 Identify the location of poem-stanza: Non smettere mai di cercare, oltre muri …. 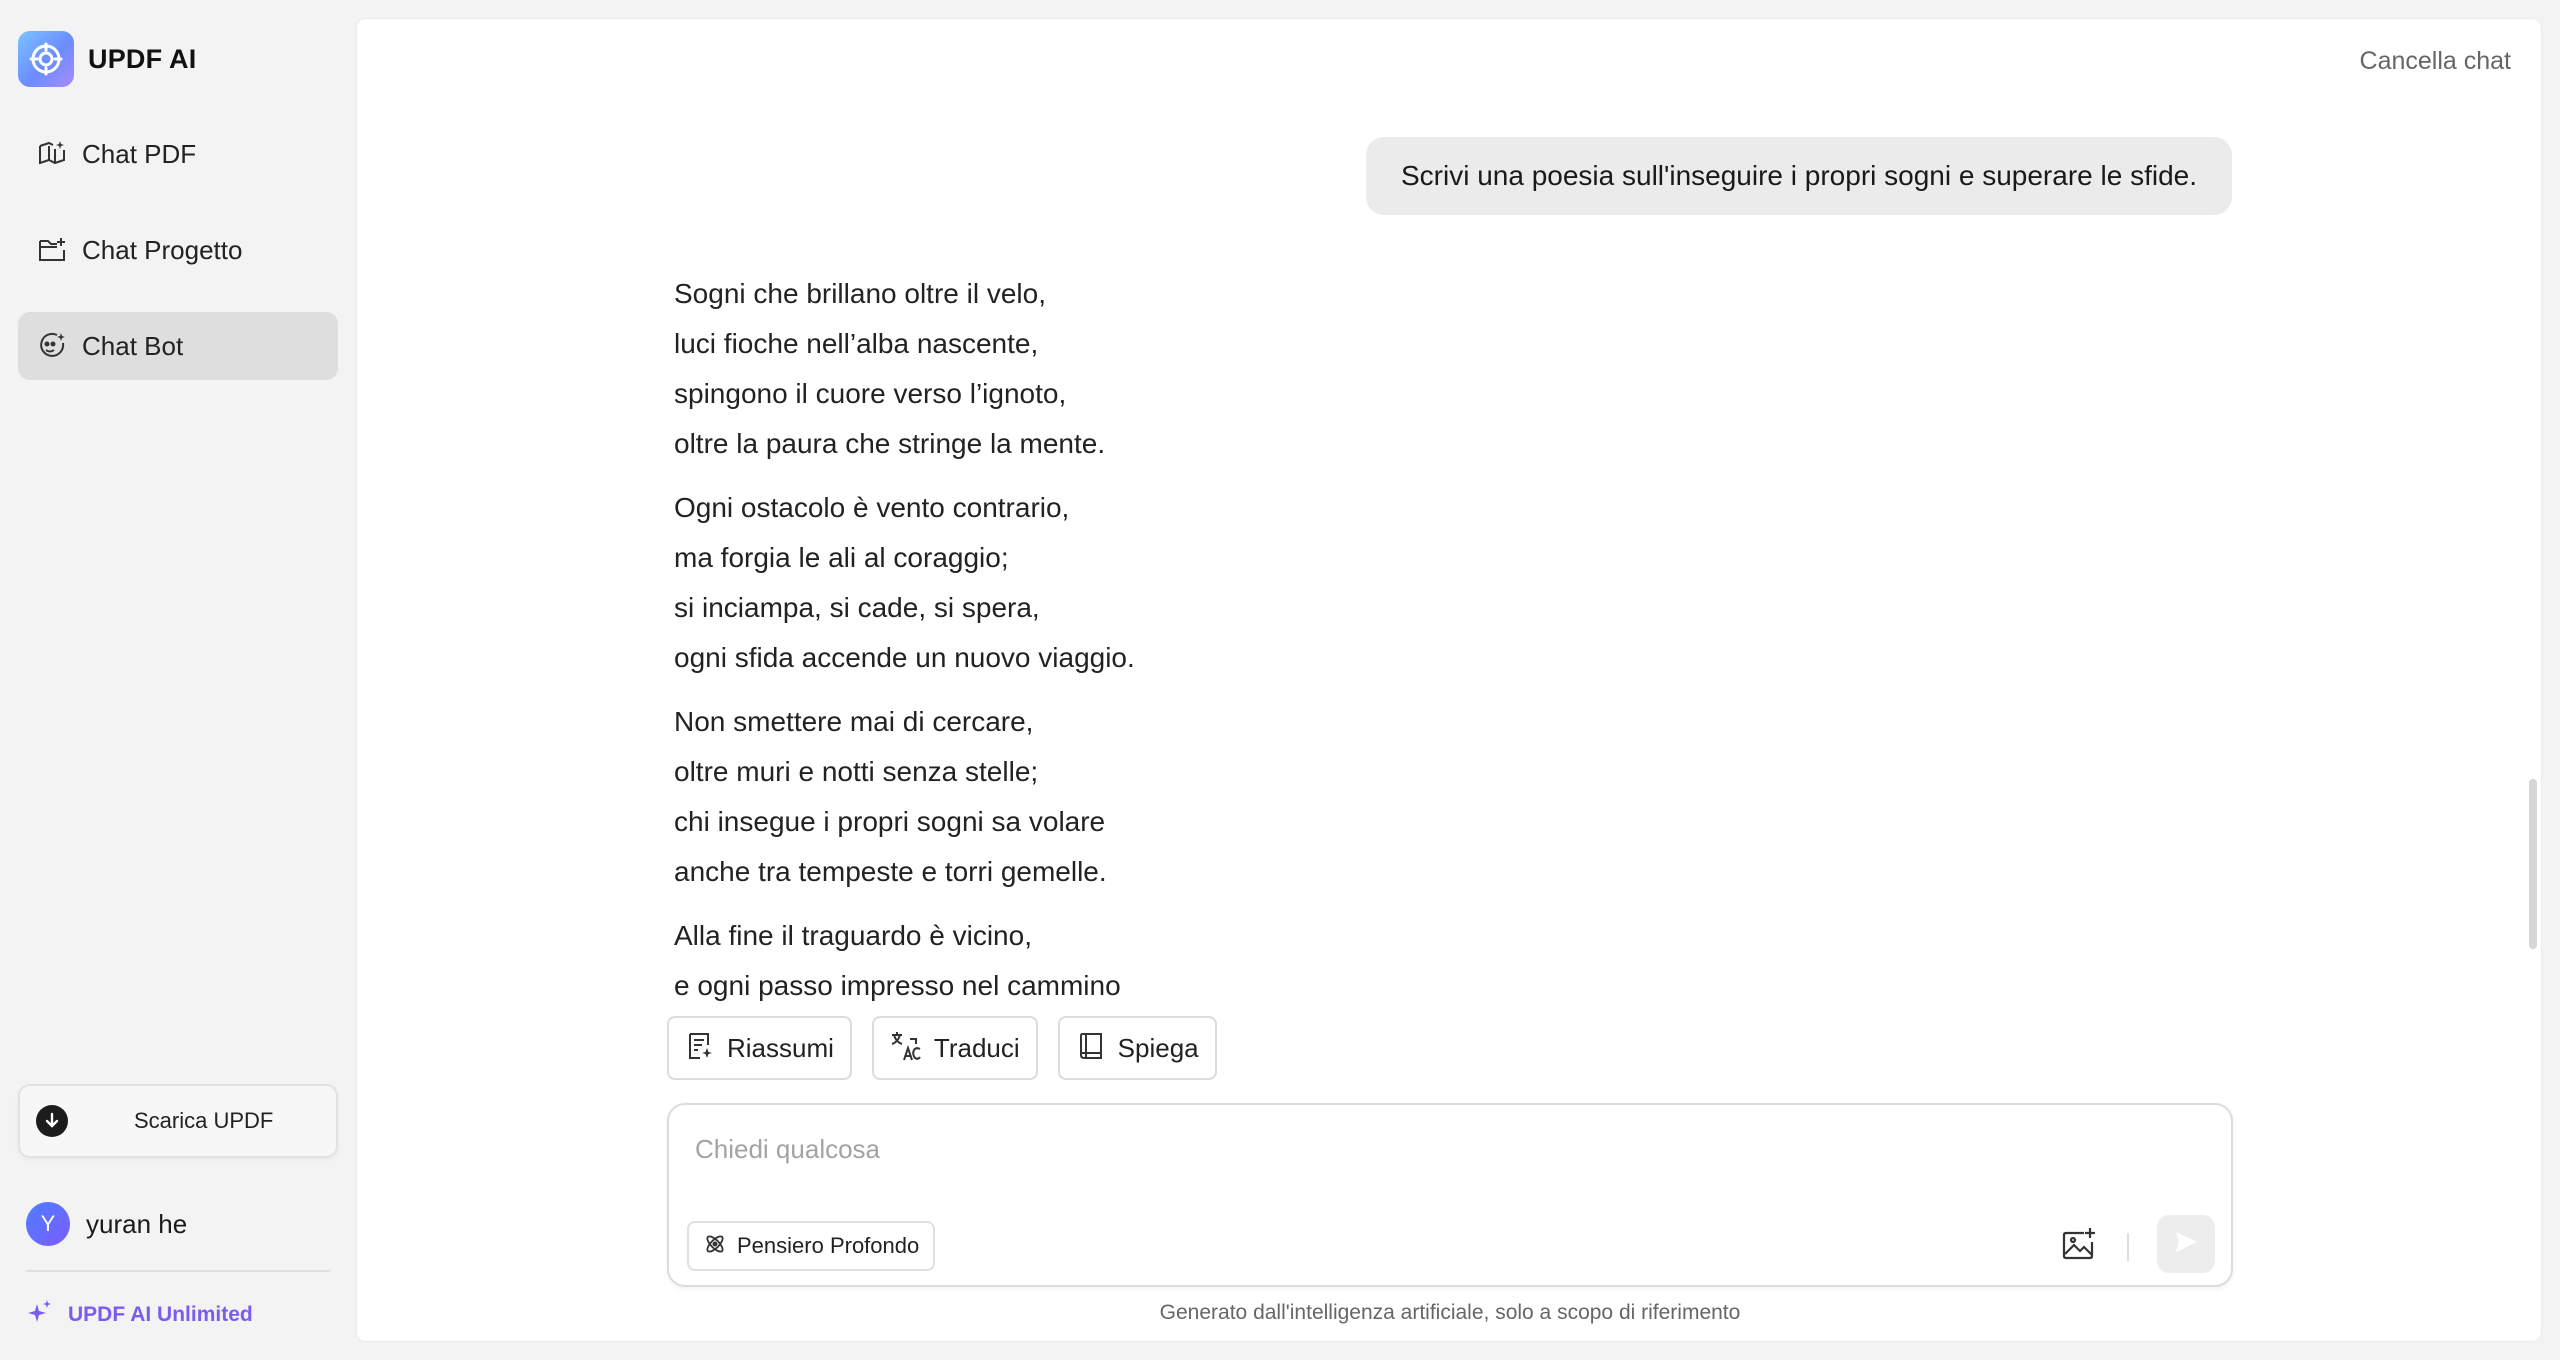
(1124, 797).